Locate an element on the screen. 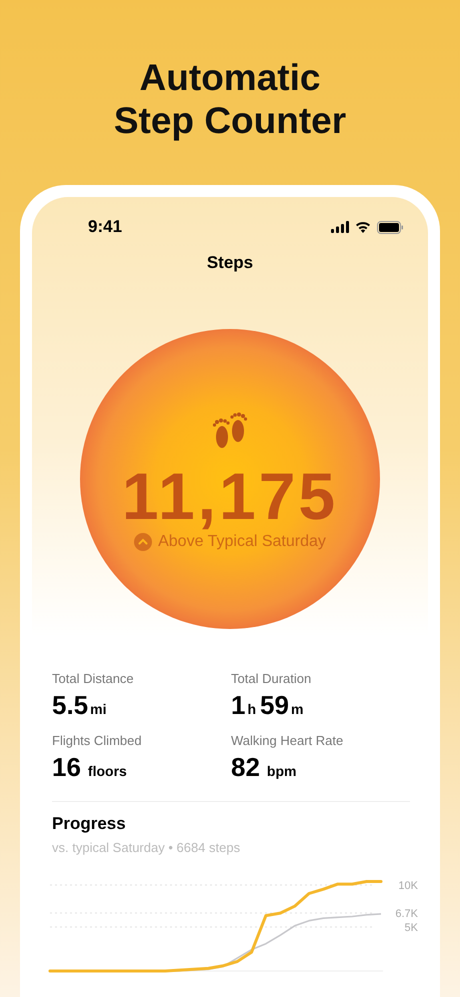 This screenshot has width=460, height=997. stat-value: 59 is located at coordinates (274, 705).